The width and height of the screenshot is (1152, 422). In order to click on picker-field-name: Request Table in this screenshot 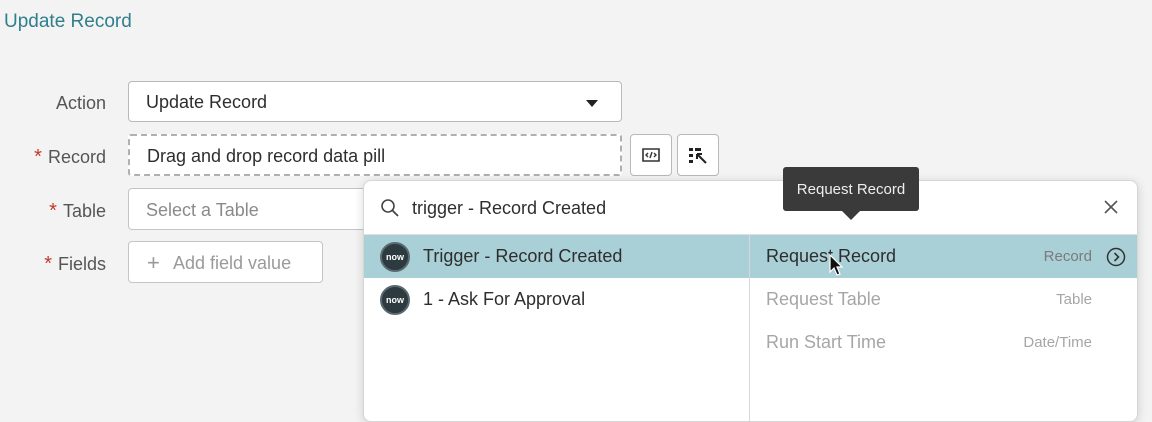, I will do `click(823, 299)`.